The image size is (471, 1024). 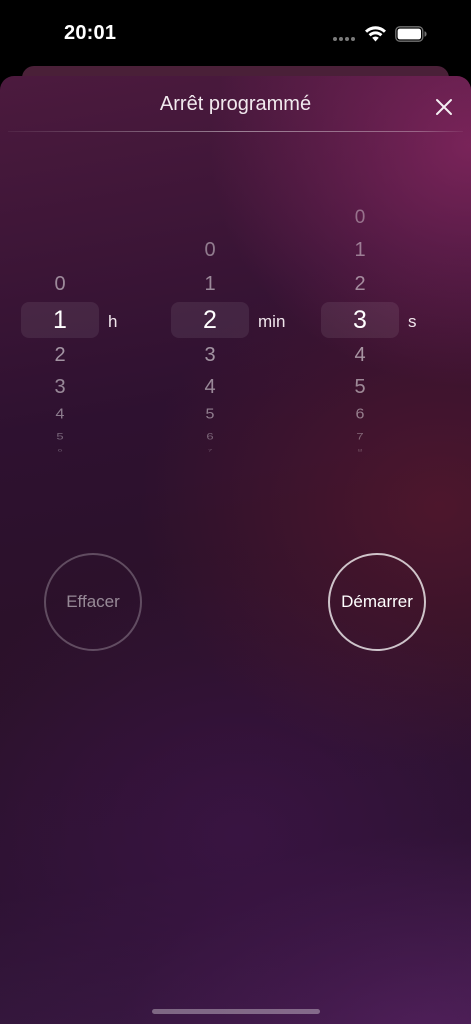 What do you see at coordinates (210, 414) in the screenshot?
I see `minutes-picker-option: 5` at bounding box center [210, 414].